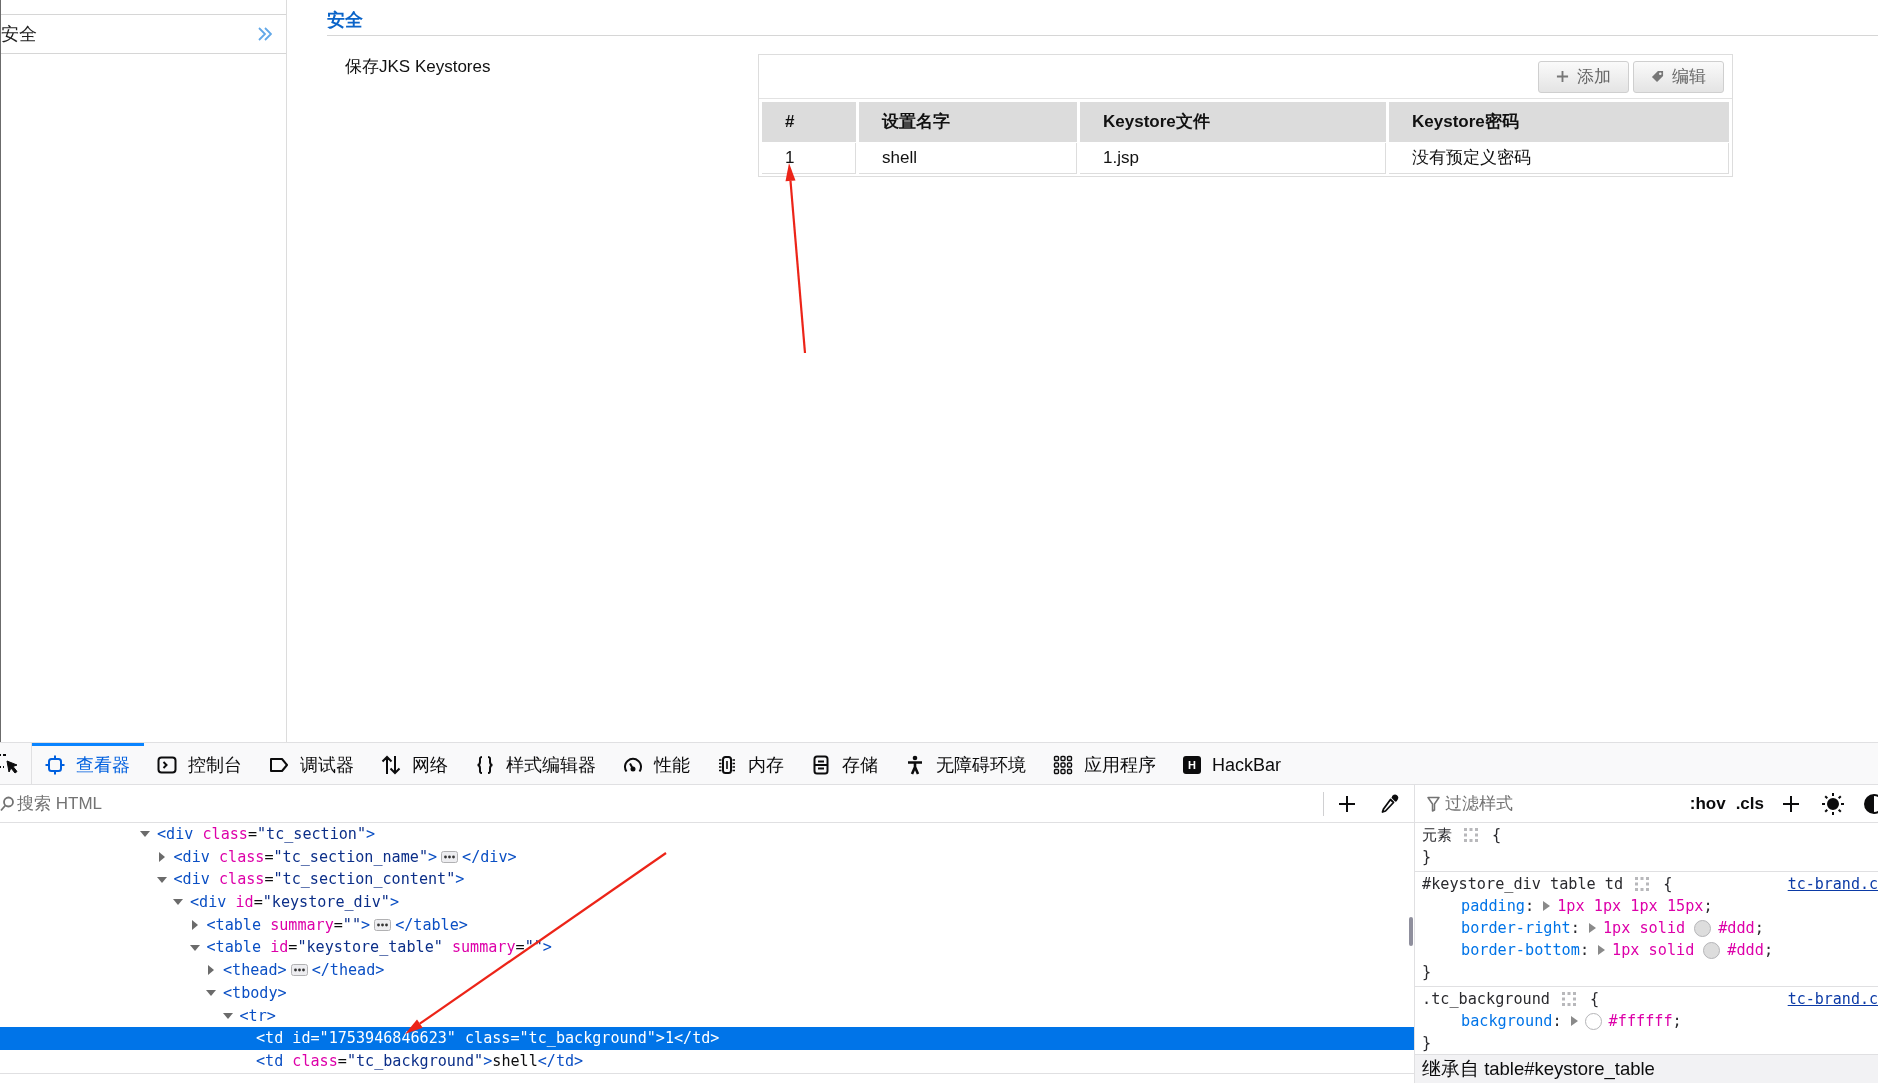  What do you see at coordinates (143, 34) in the screenshot?
I see `sidebar-item: 安全` at bounding box center [143, 34].